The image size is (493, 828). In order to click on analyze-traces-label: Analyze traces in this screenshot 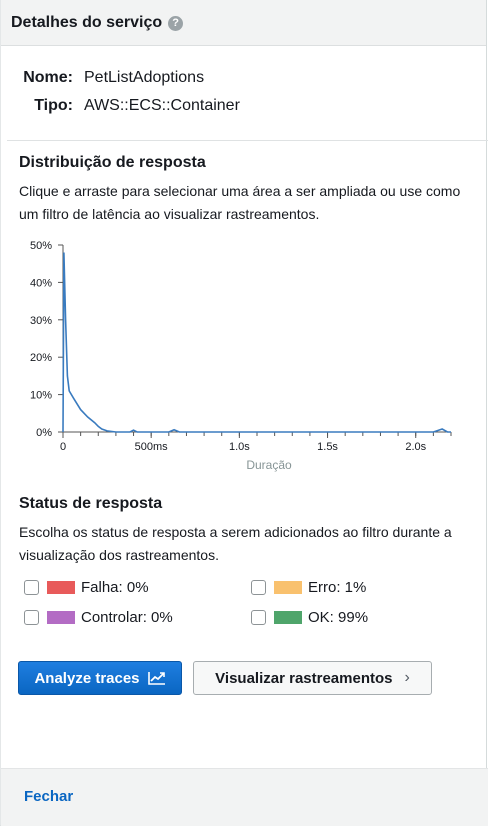, I will do `click(87, 678)`.